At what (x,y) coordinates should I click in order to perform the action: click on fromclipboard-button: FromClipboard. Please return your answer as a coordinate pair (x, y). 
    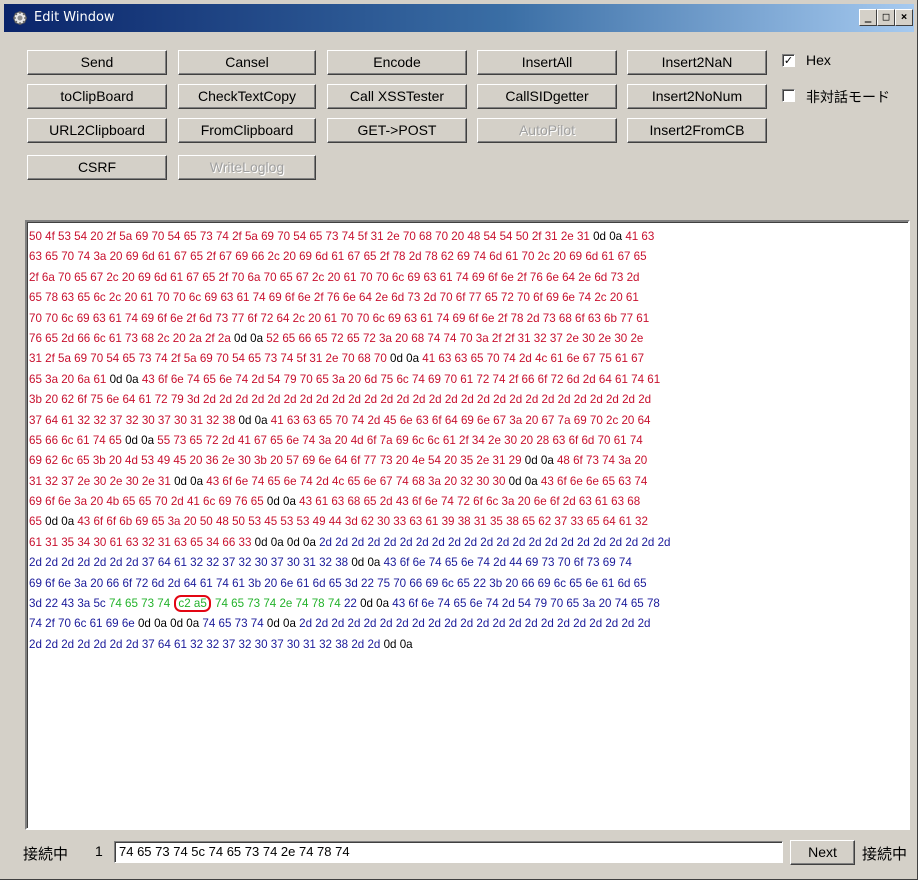
    Looking at the image, I should click on (247, 130).